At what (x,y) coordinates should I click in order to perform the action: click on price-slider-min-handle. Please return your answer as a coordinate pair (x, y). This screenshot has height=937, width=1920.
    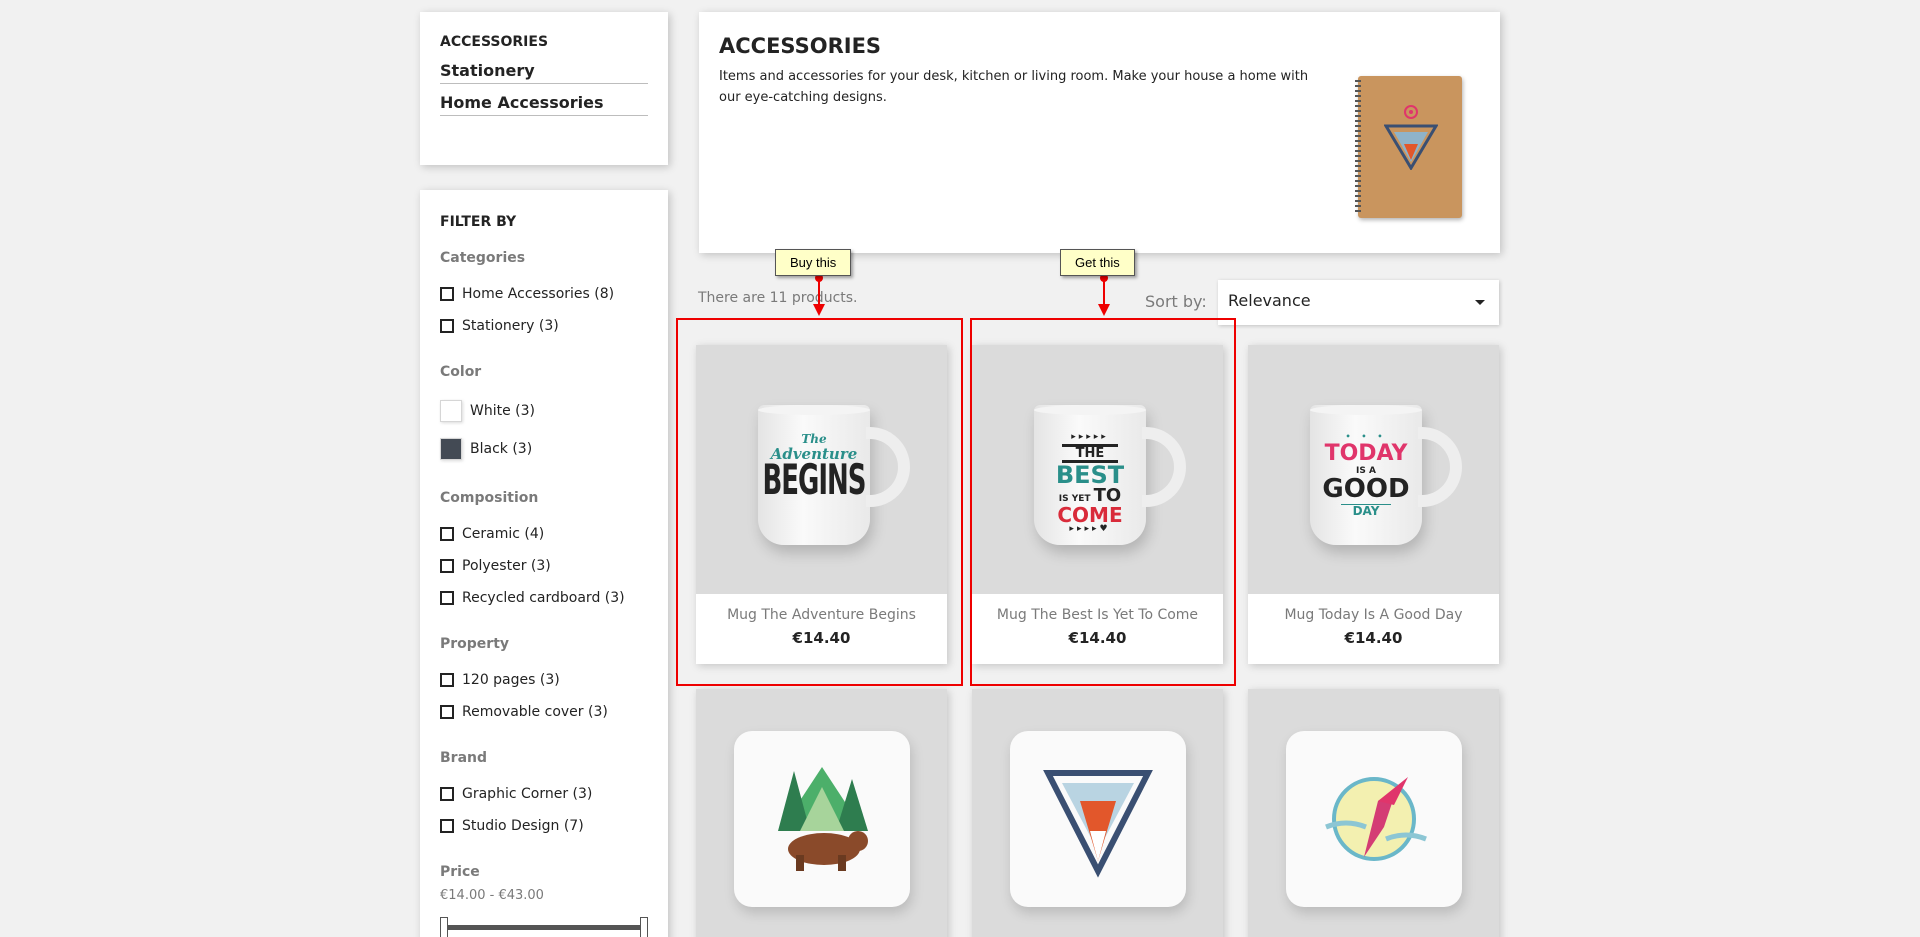
    Looking at the image, I should click on (444, 927).